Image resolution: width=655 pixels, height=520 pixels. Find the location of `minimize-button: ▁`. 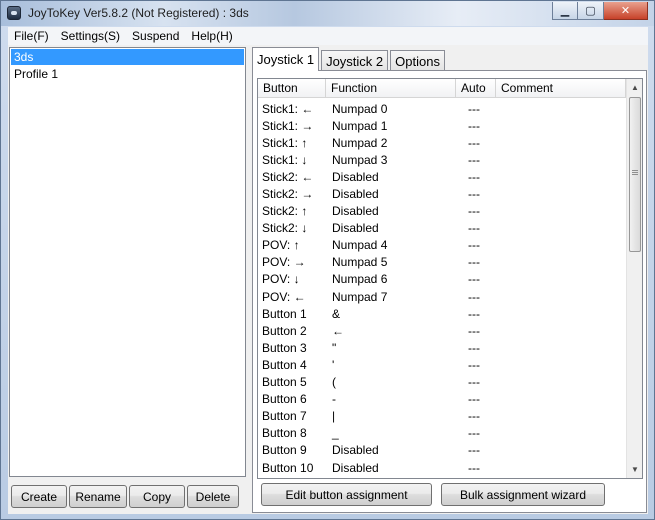

minimize-button: ▁ is located at coordinates (565, 11).